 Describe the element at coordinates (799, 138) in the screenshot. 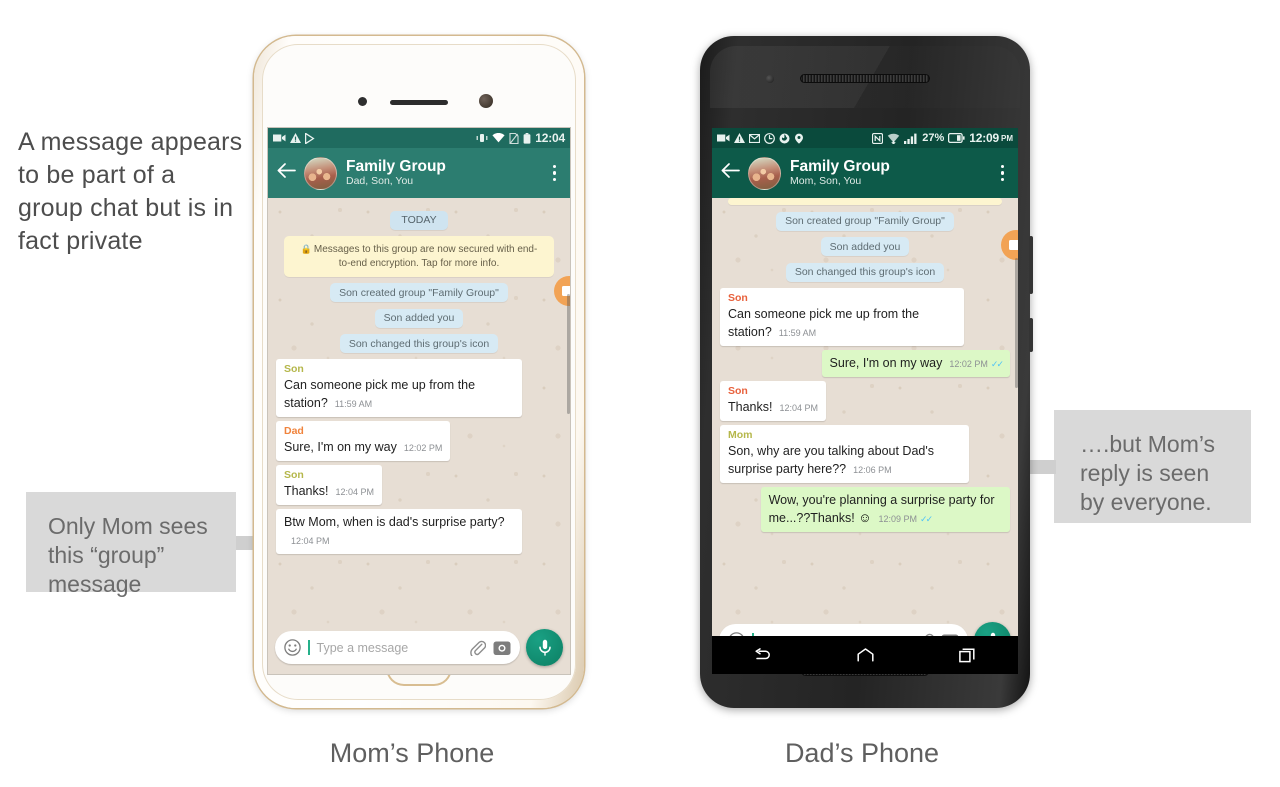

I see `location-icon` at that location.